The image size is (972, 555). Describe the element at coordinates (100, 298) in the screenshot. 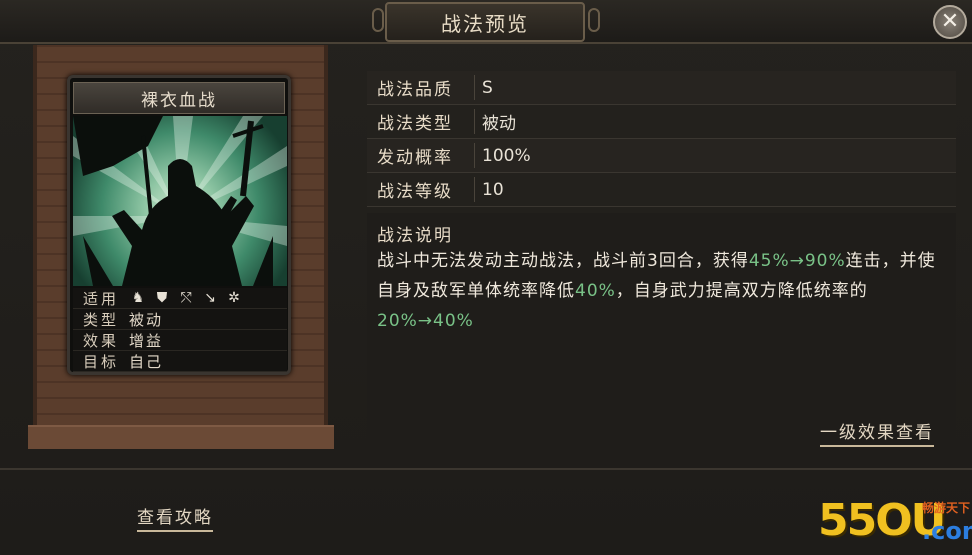

I see `info-key: 适用` at that location.